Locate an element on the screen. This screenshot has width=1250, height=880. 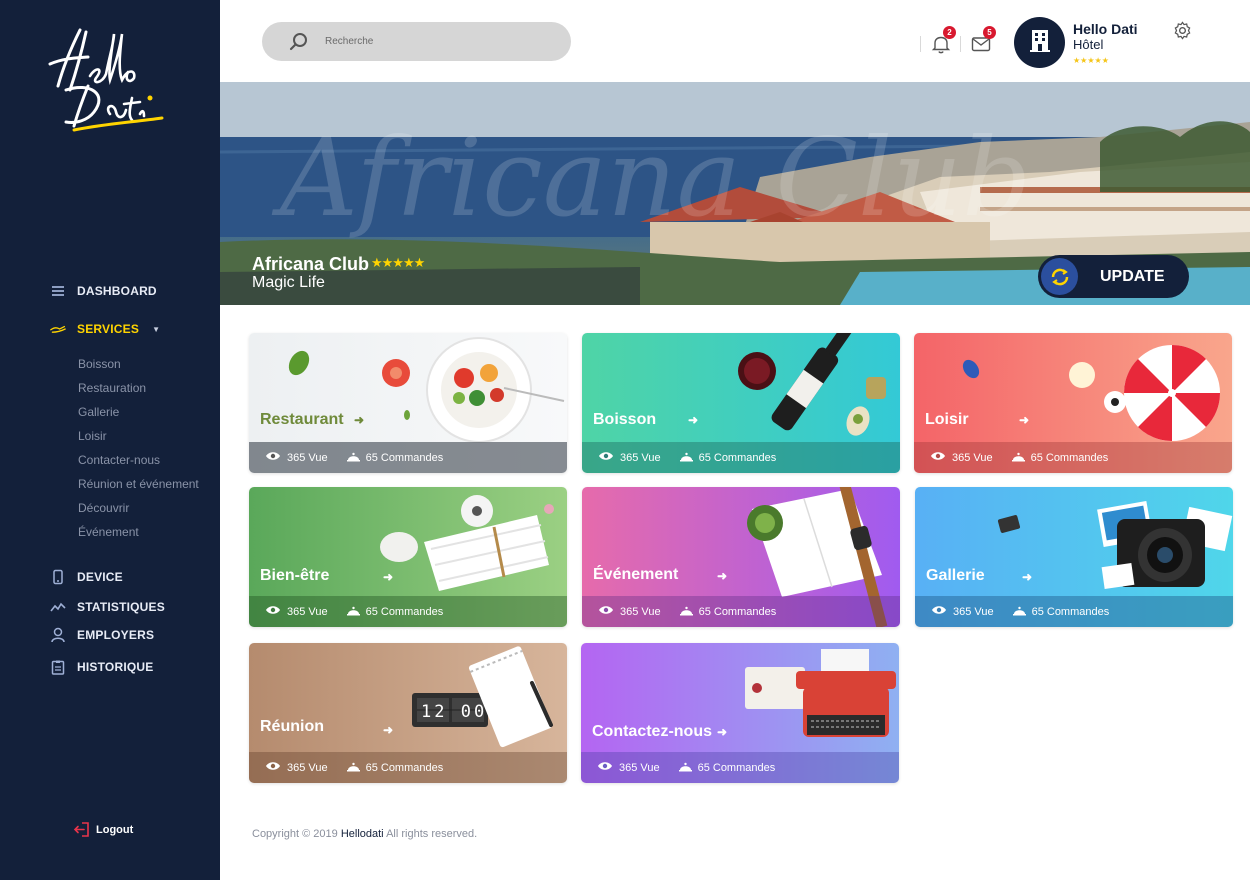
card-title: Gallerie is located at coordinates (955, 575).